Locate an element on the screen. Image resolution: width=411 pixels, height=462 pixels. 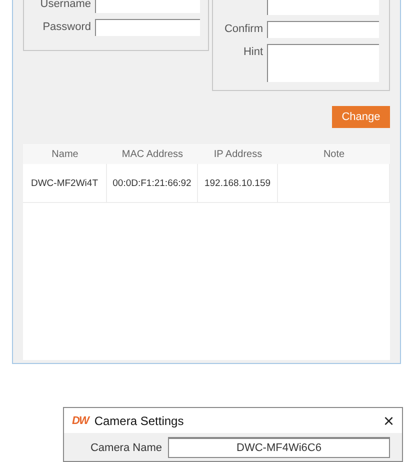
field-label: Password is located at coordinates (66, 27).